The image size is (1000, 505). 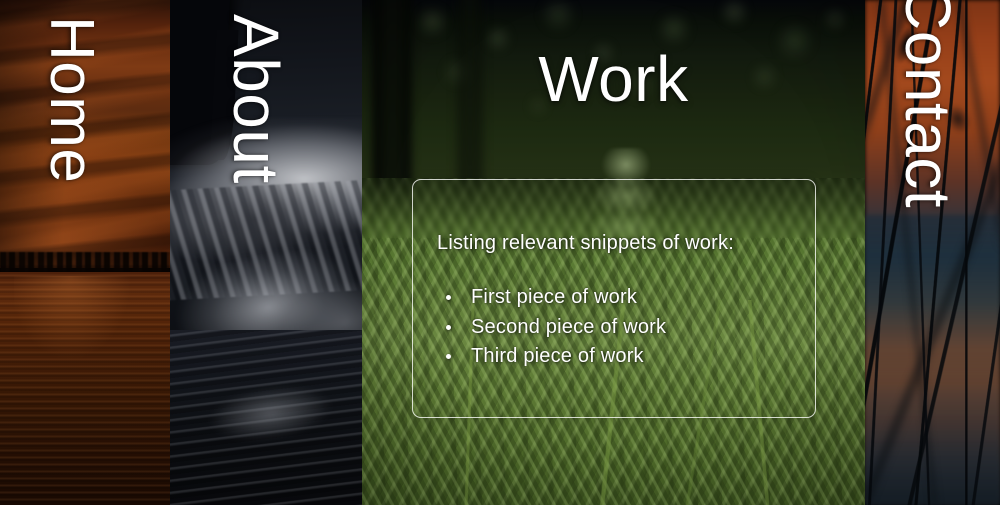 I want to click on home-shimmer-layer, so click(x=76, y=336).